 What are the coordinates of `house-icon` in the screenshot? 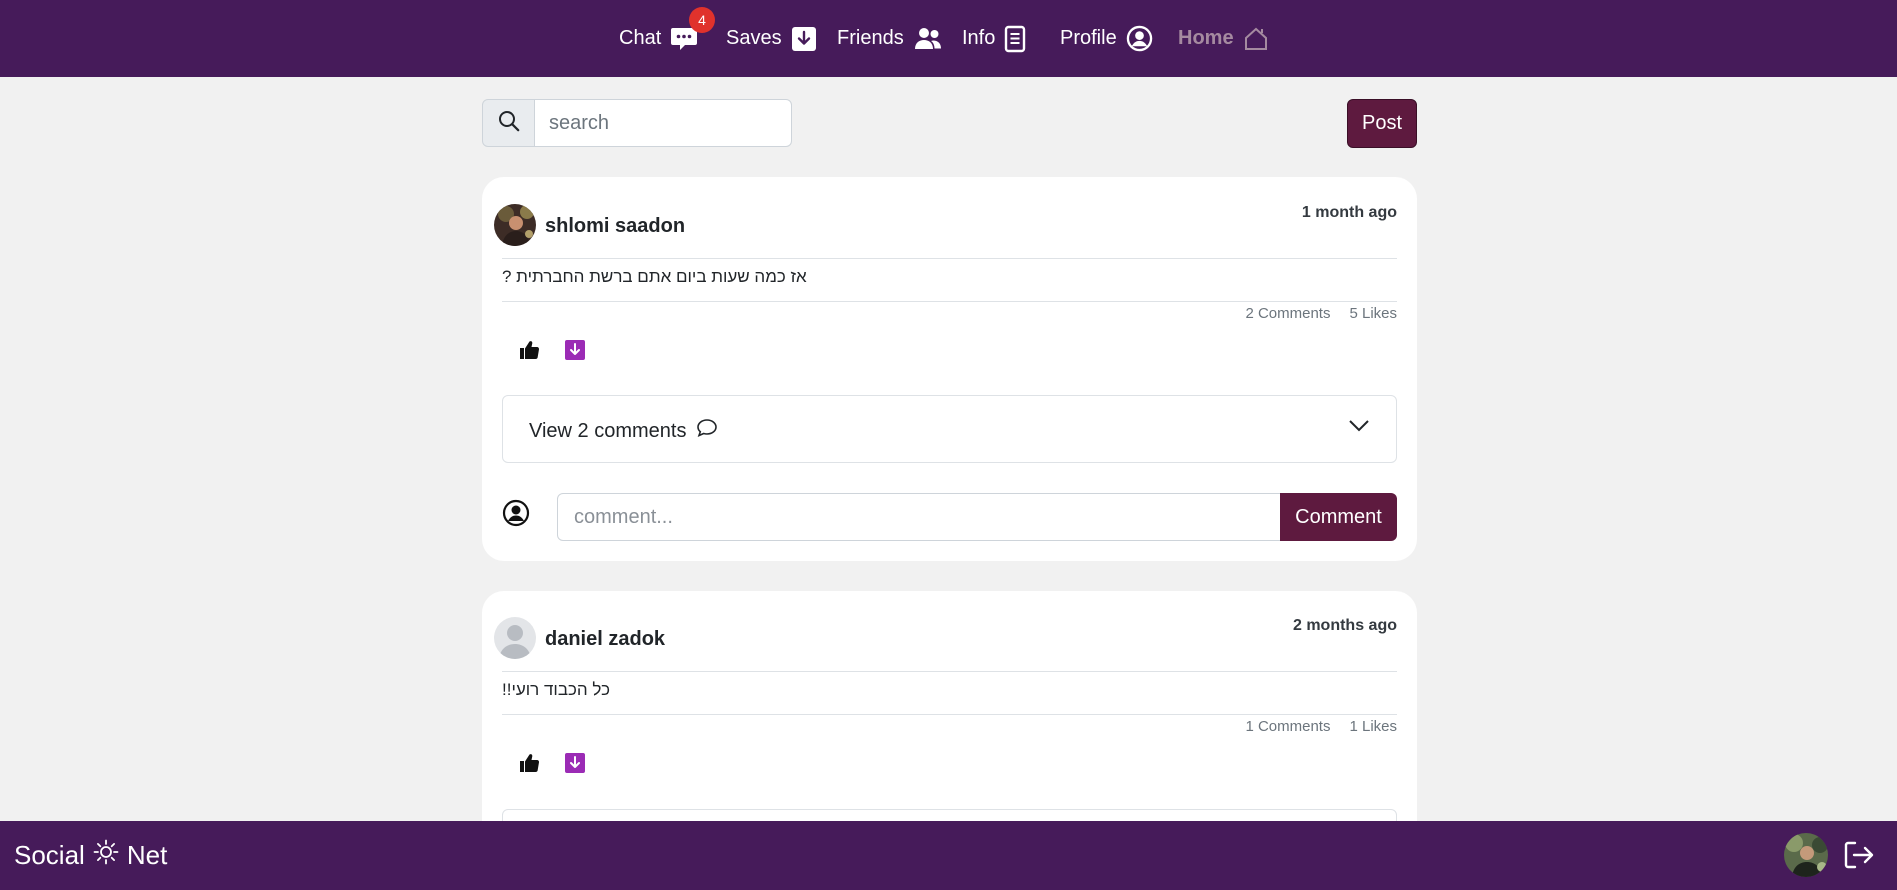 It's located at (1256, 39).